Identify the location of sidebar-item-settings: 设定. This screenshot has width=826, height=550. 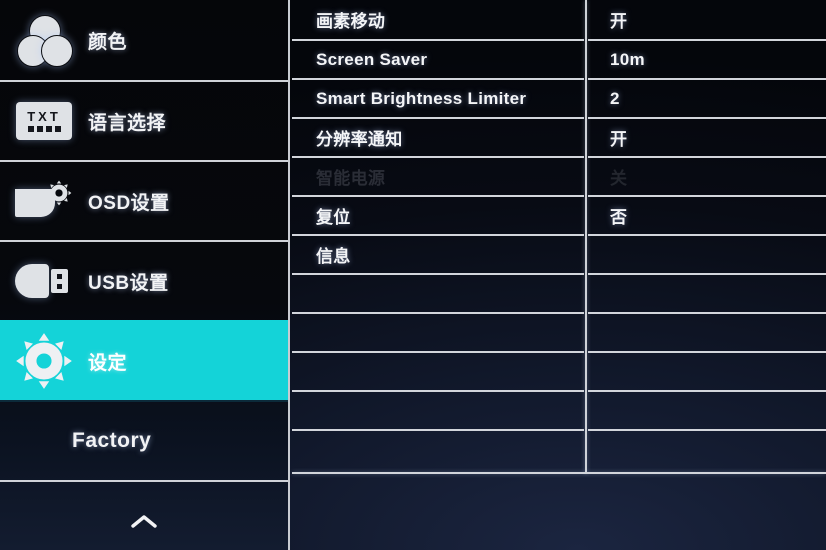
(144, 360).